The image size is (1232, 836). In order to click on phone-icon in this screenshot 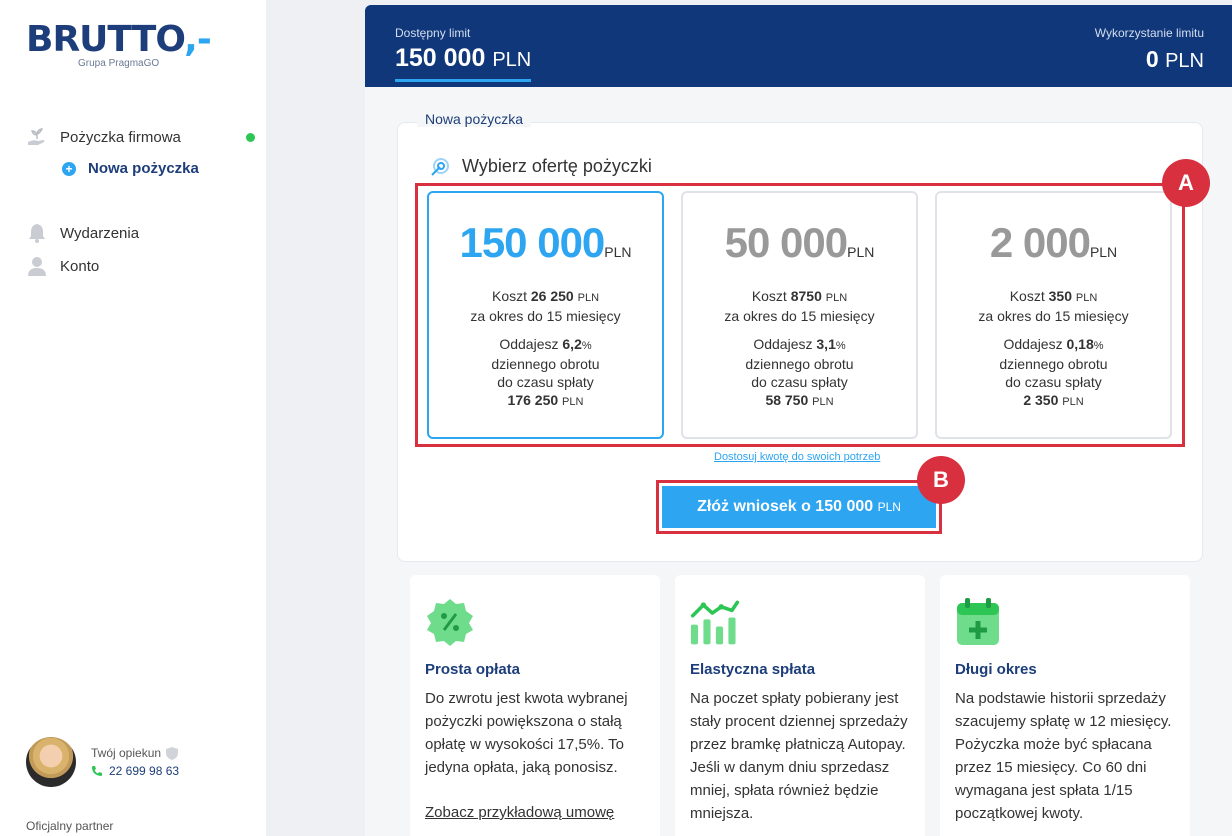, I will do `click(97, 771)`.